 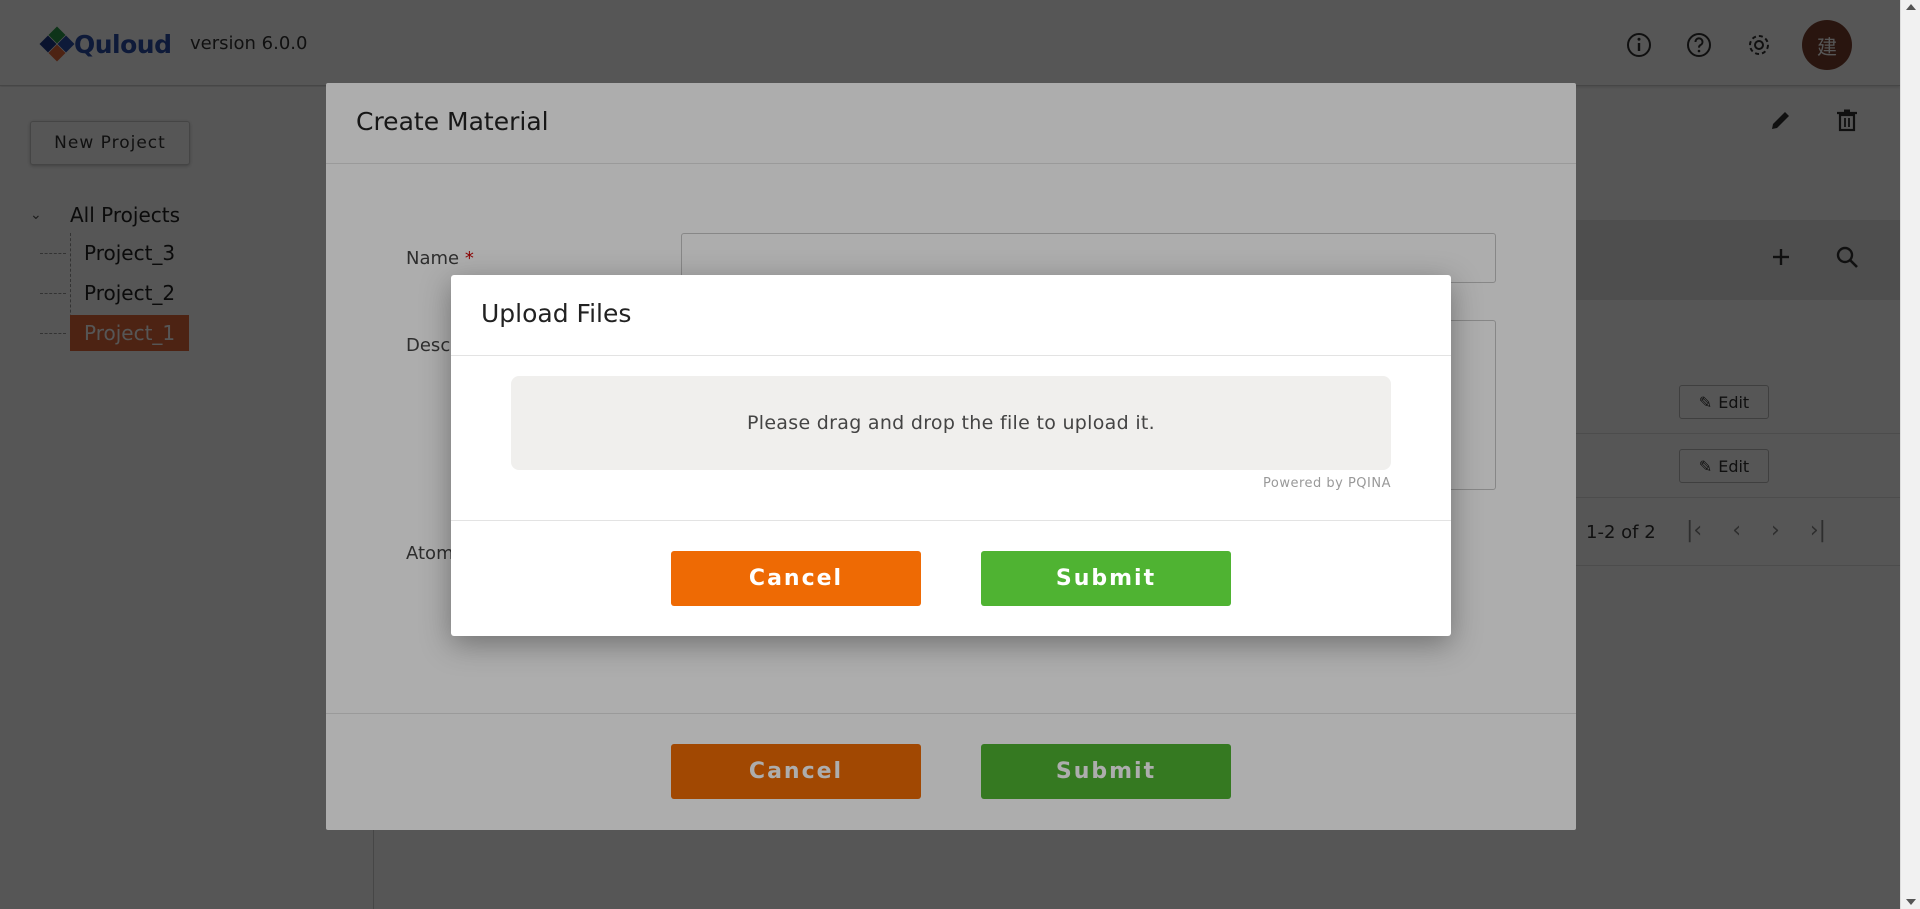 What do you see at coordinates (556, 313) in the screenshot?
I see `modal-title: Upload Files` at bounding box center [556, 313].